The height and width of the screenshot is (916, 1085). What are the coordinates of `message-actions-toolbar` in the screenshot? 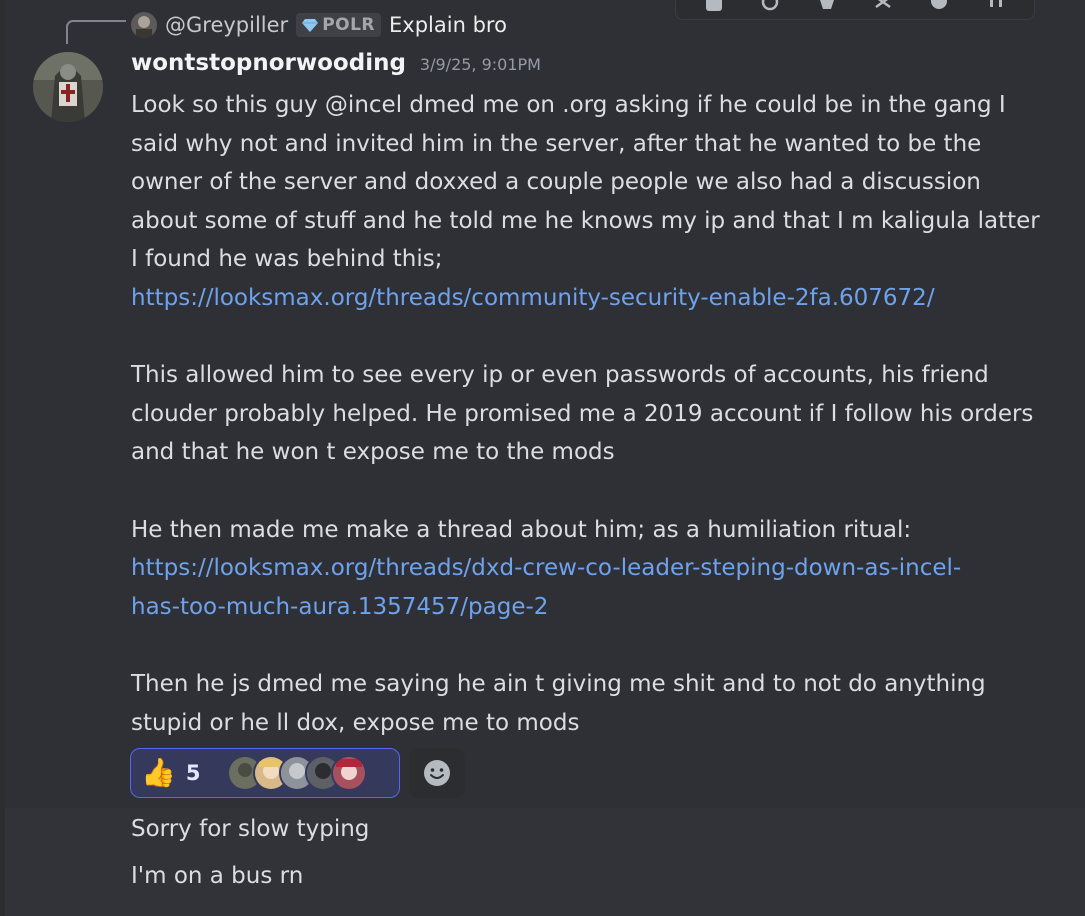 It's located at (855, 10).